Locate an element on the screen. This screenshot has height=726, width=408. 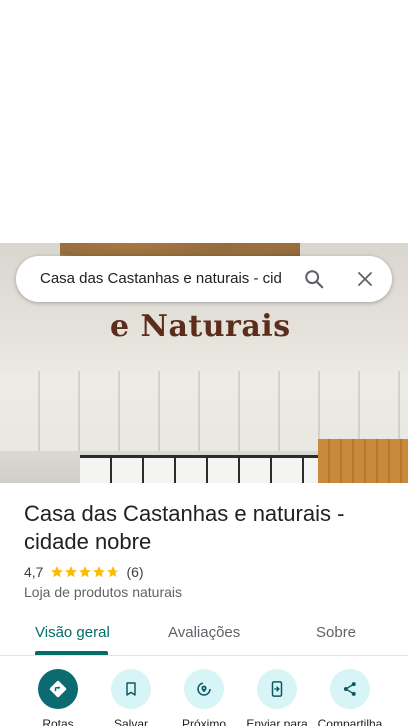
tab-about: Sobre is located at coordinates (336, 632).